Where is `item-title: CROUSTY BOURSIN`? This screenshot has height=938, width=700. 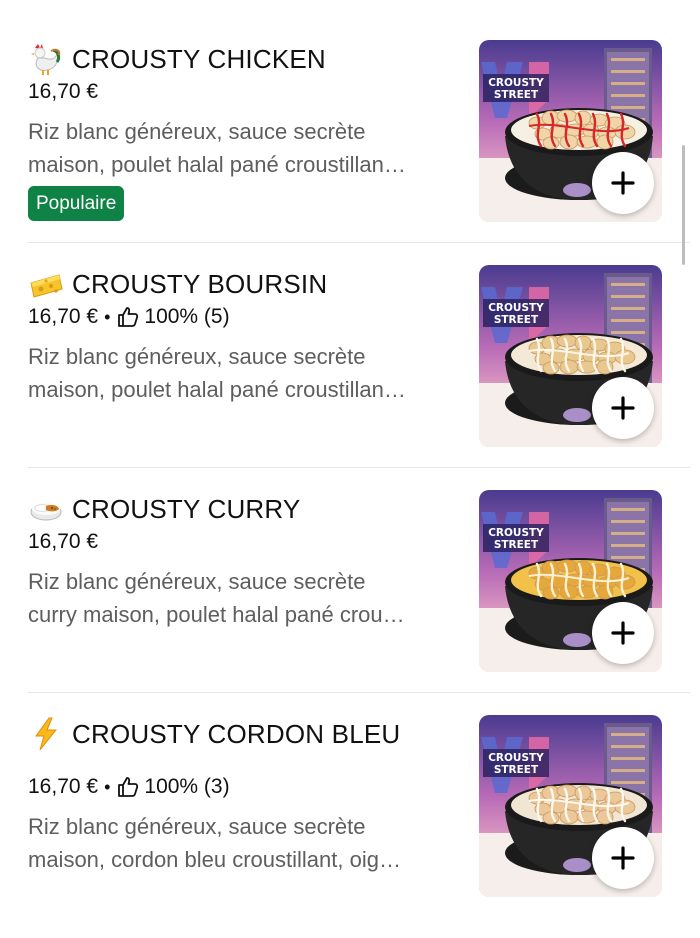
item-title: CROUSTY BOURSIN is located at coordinates (200, 283).